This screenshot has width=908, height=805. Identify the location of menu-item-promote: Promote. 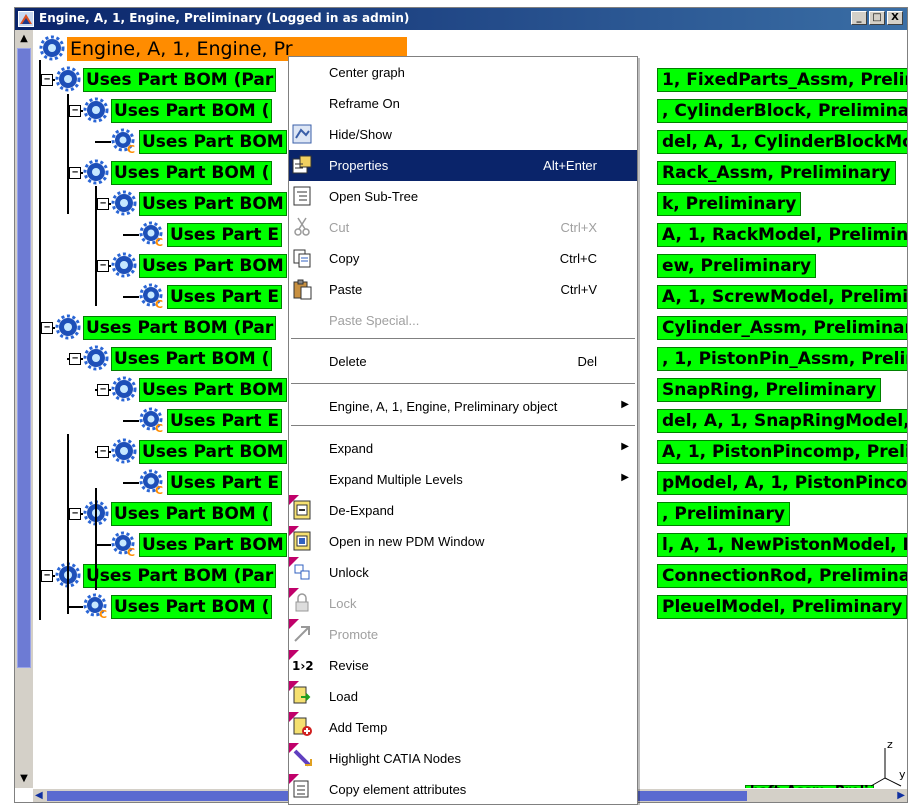
(463, 634).